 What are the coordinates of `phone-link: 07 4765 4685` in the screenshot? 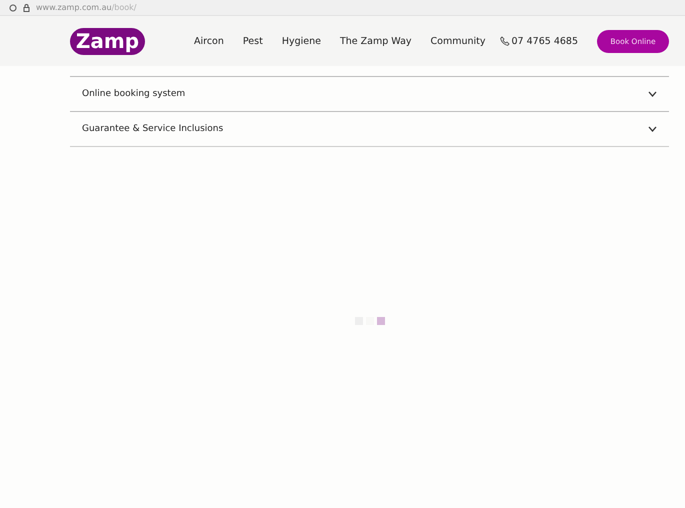 It's located at (539, 41).